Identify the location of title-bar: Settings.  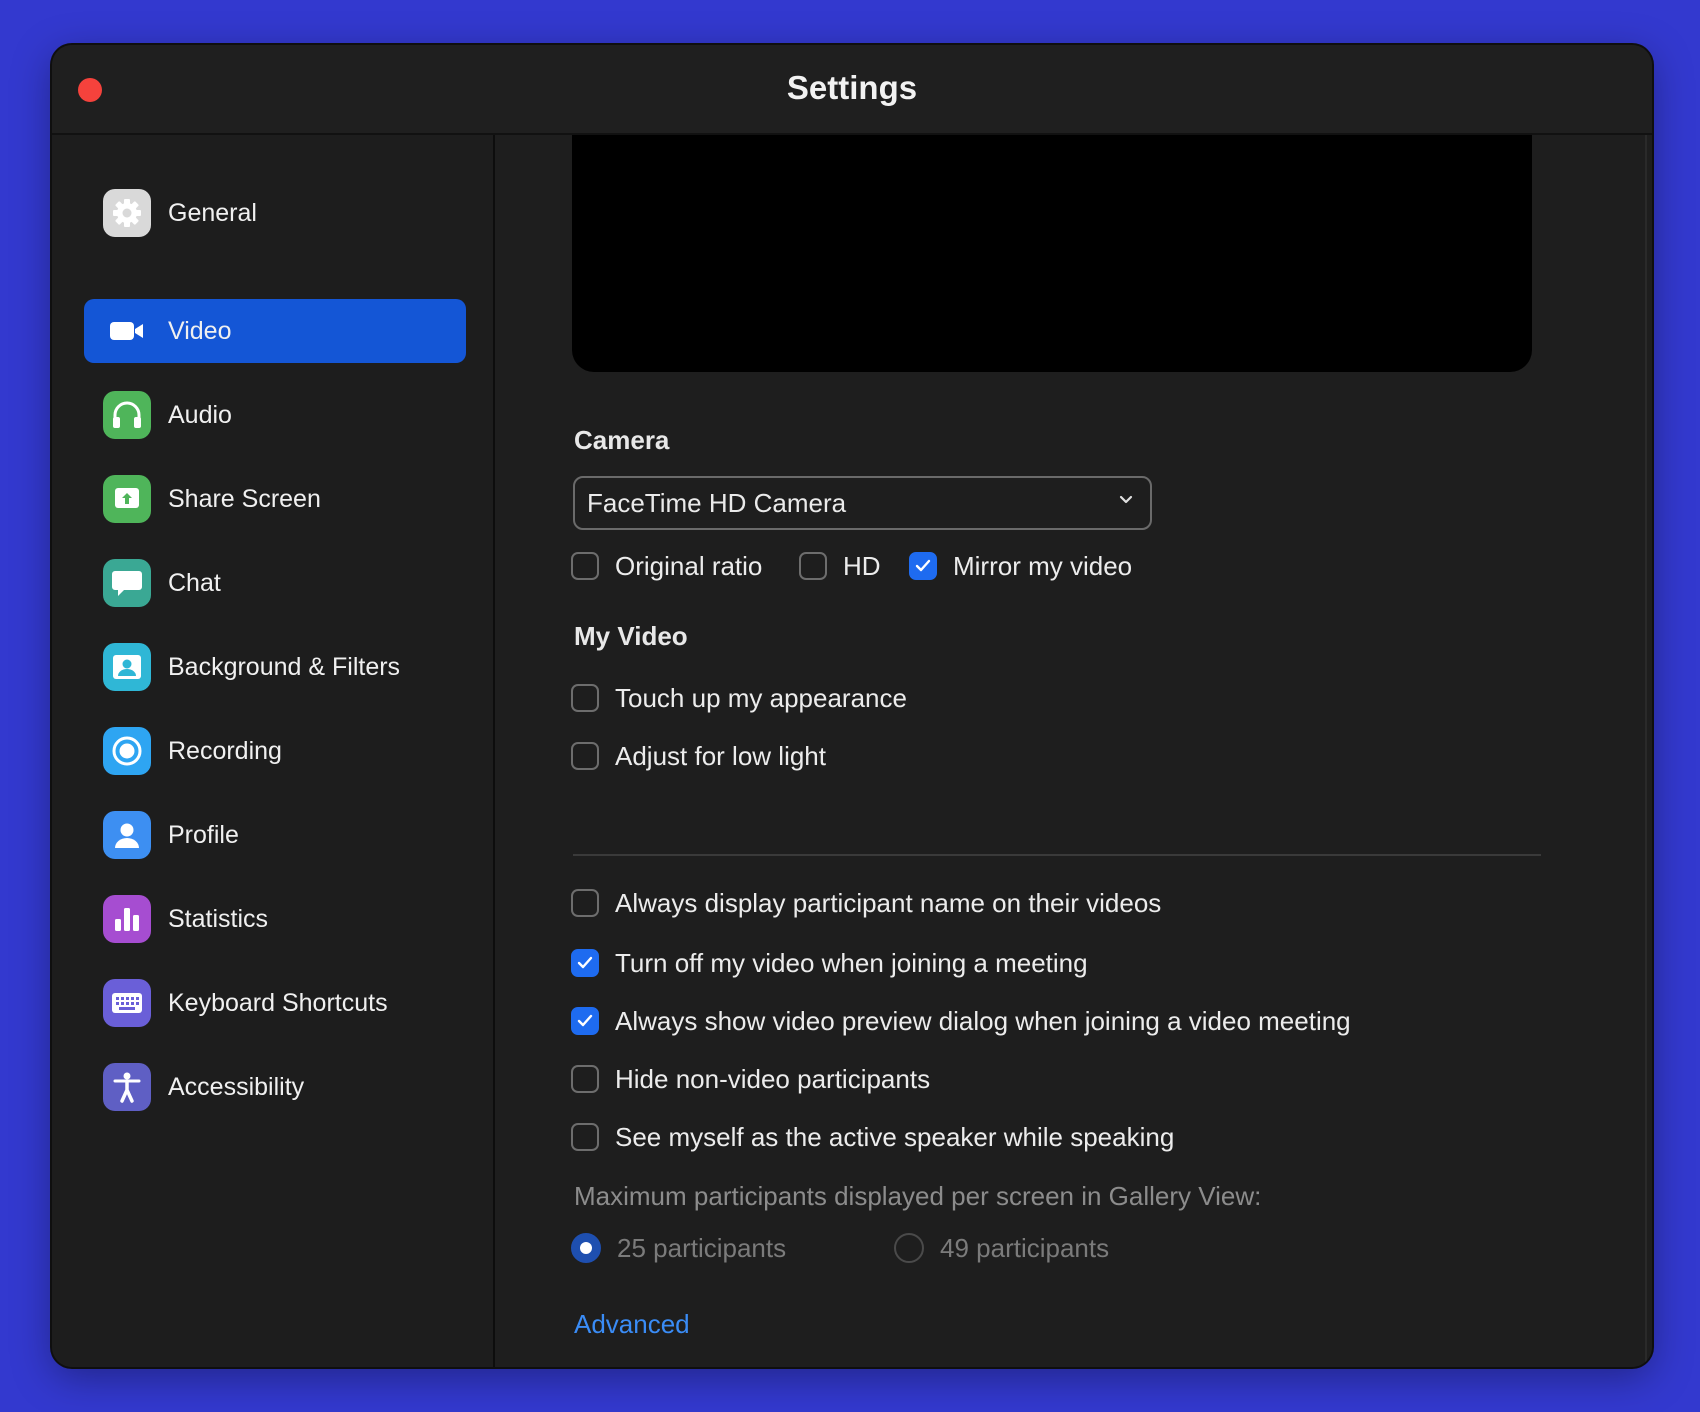
(852, 90).